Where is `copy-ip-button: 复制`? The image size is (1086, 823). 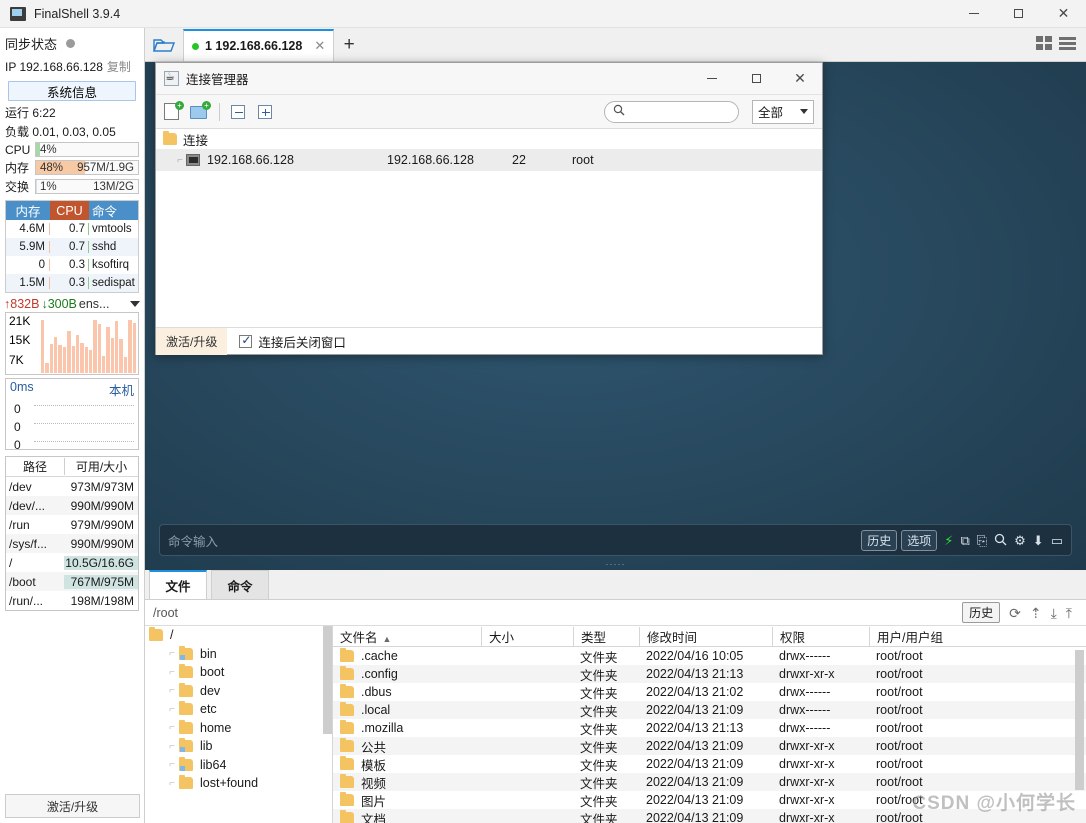 copy-ip-button: 复制 is located at coordinates (119, 67).